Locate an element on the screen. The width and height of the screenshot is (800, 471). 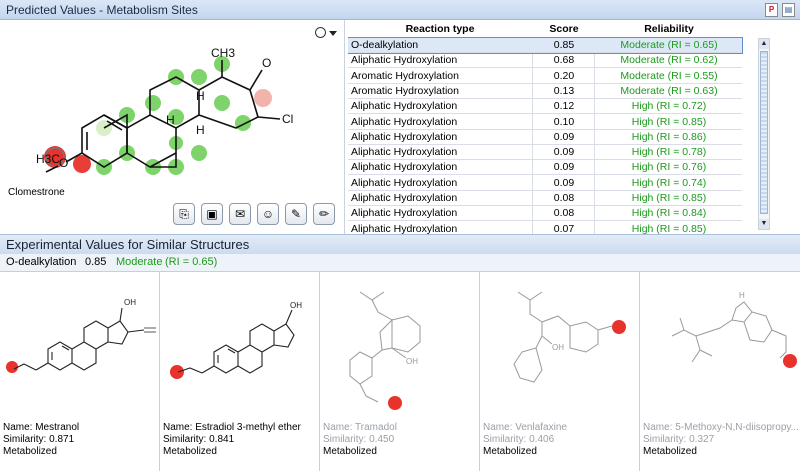
window-title-bar: Predicted Values - Metabolism Sites P ▤ is located at coordinates (400, 10).